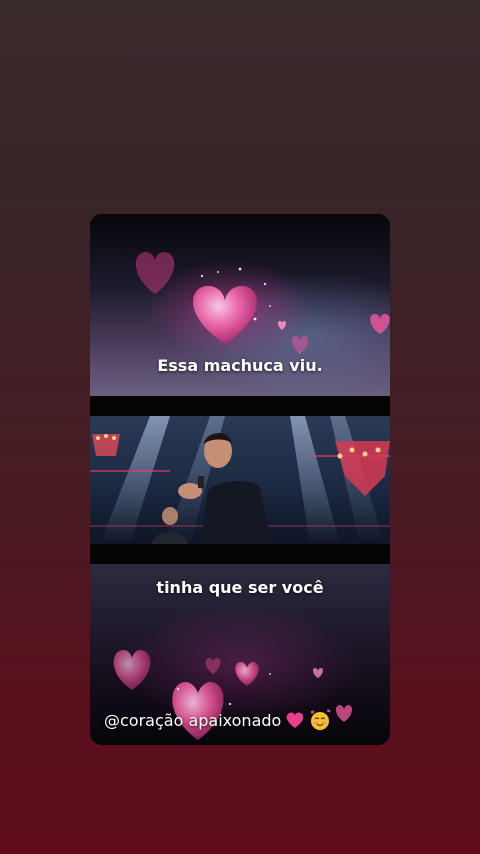 The height and width of the screenshot is (854, 480). I want to click on heart-icon-right, so click(344, 713).